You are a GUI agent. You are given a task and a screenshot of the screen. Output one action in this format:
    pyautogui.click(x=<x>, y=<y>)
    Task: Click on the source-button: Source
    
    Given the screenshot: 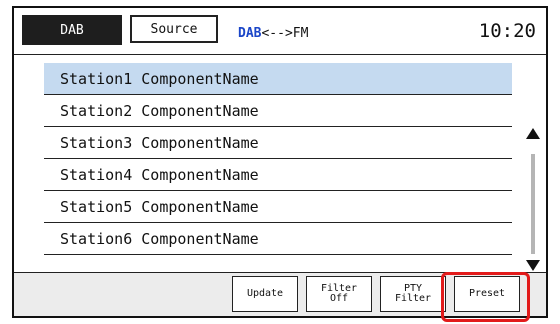 What is the action you would take?
    pyautogui.click(x=174, y=29)
    